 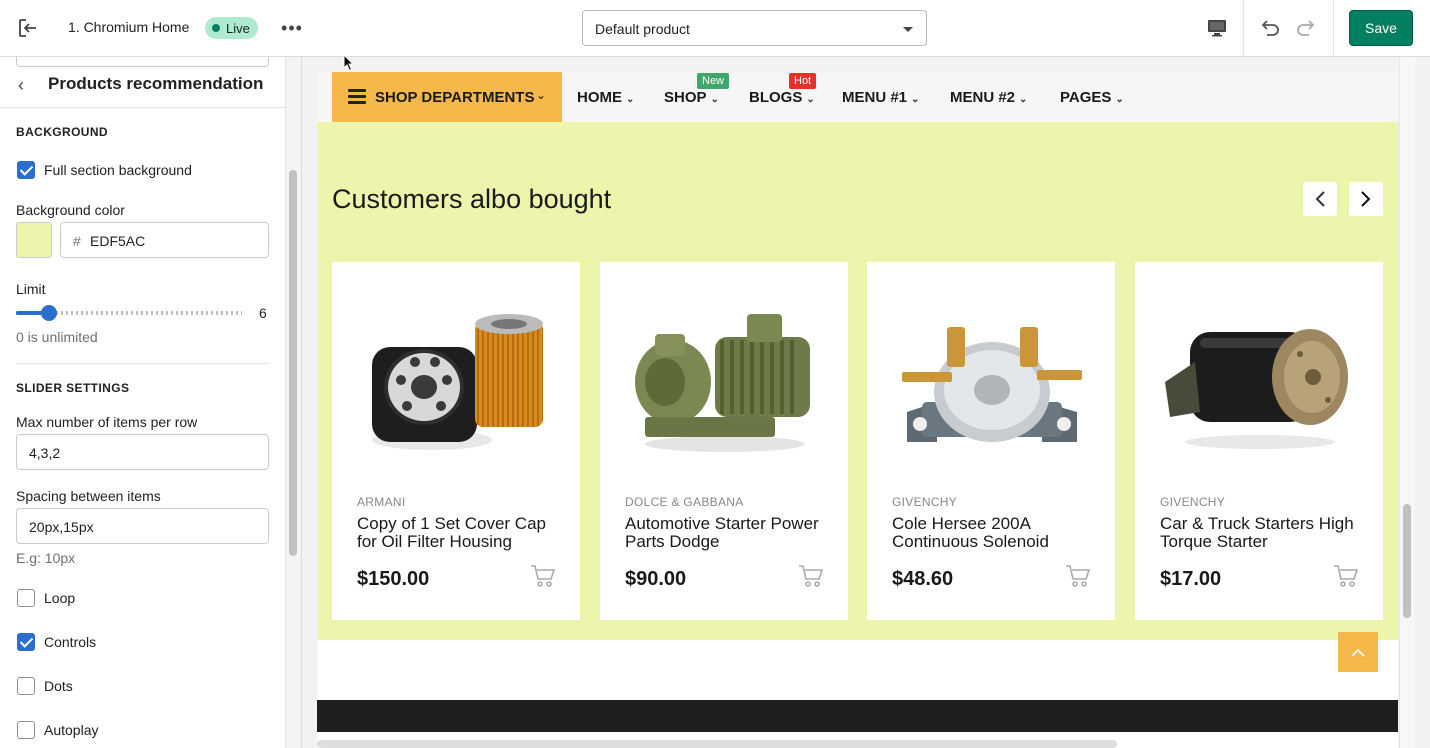 What do you see at coordinates (782, 97) in the screenshot?
I see `nav-item-blogs: BLOGS ⌄` at bounding box center [782, 97].